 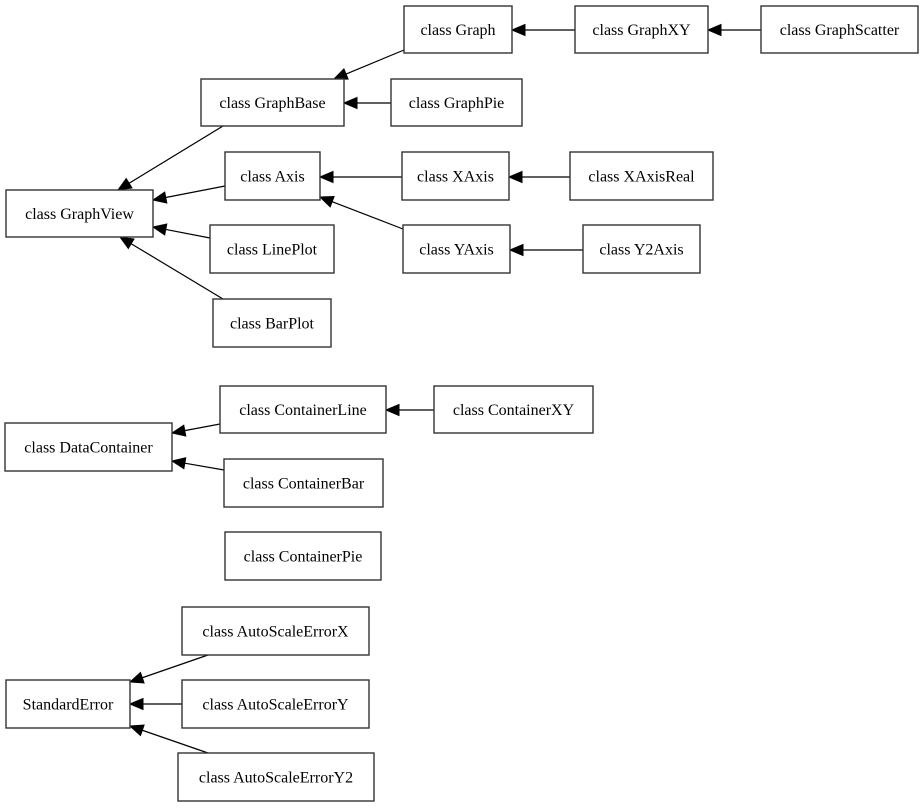 I want to click on node-standarderror: StandardError, so click(x=68, y=704).